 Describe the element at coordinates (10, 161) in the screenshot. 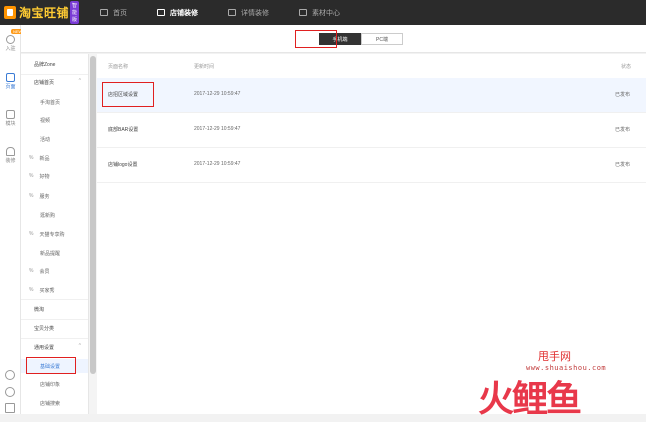

I see `rail-label: 装修` at that location.